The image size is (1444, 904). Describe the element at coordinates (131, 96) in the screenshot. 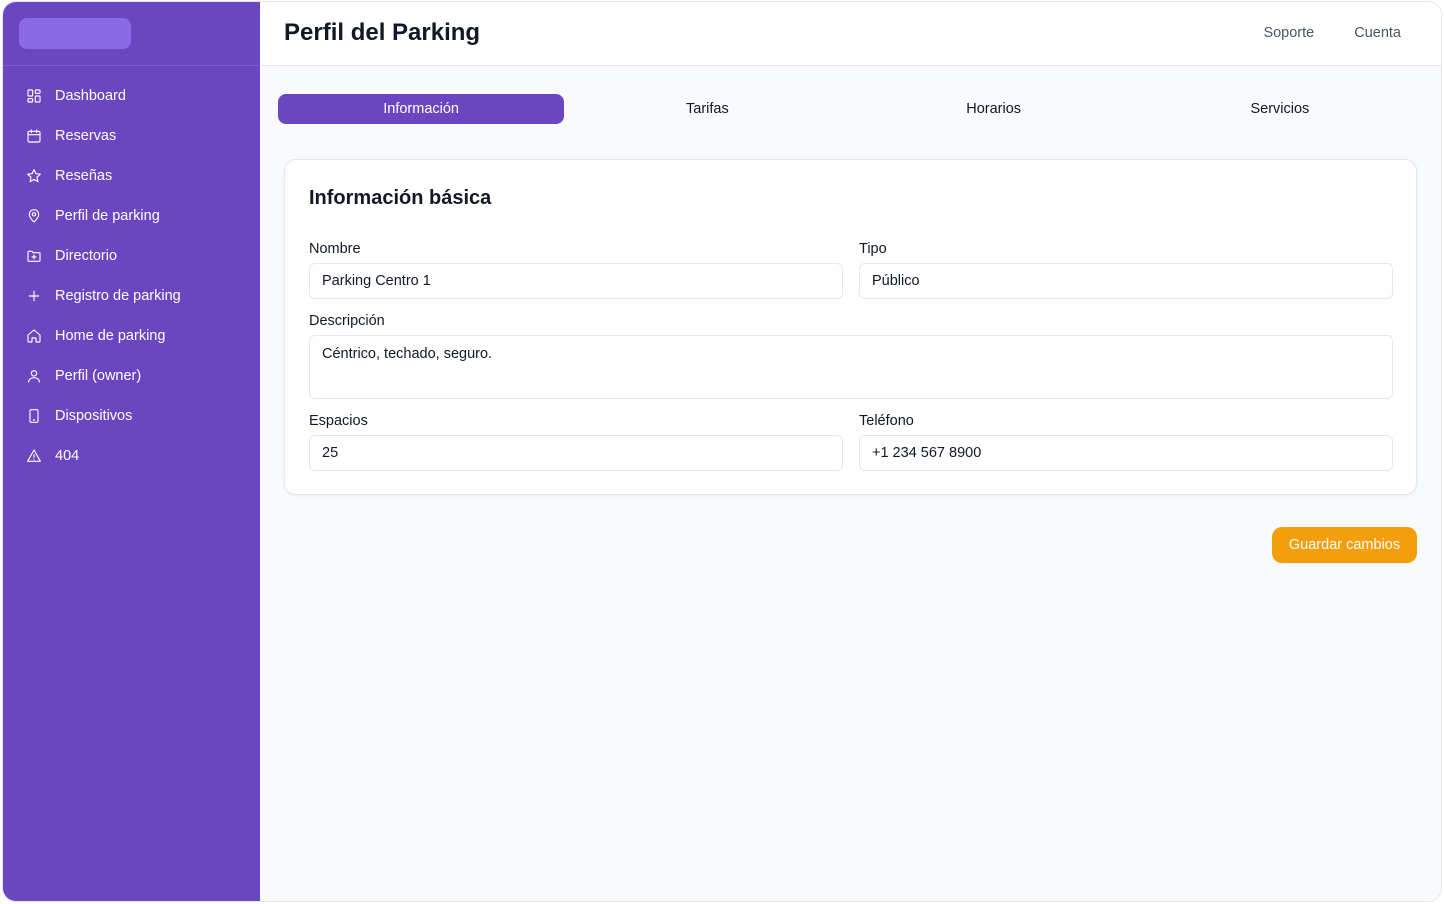

I see `sidebar-item-dashboard: Dashboard` at that location.